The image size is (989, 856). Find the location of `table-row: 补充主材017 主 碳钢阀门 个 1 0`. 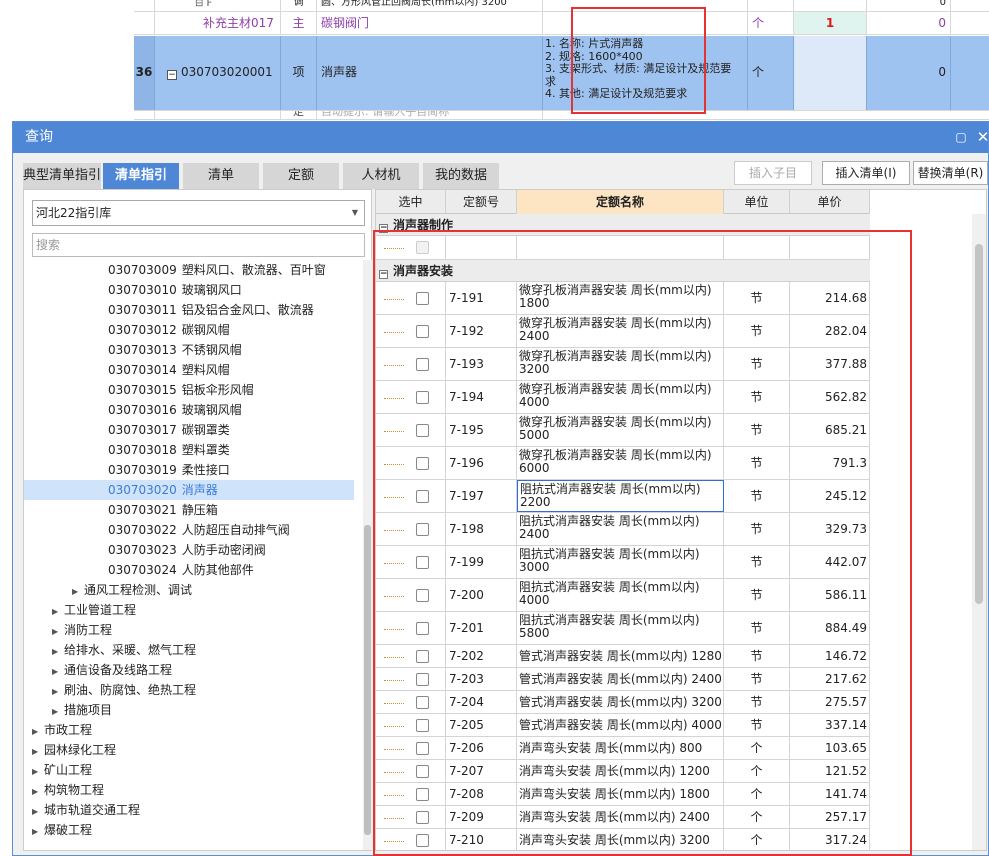

table-row: 补充主材017 主 碳钢阀门 个 1 0 is located at coordinates (561, 23).